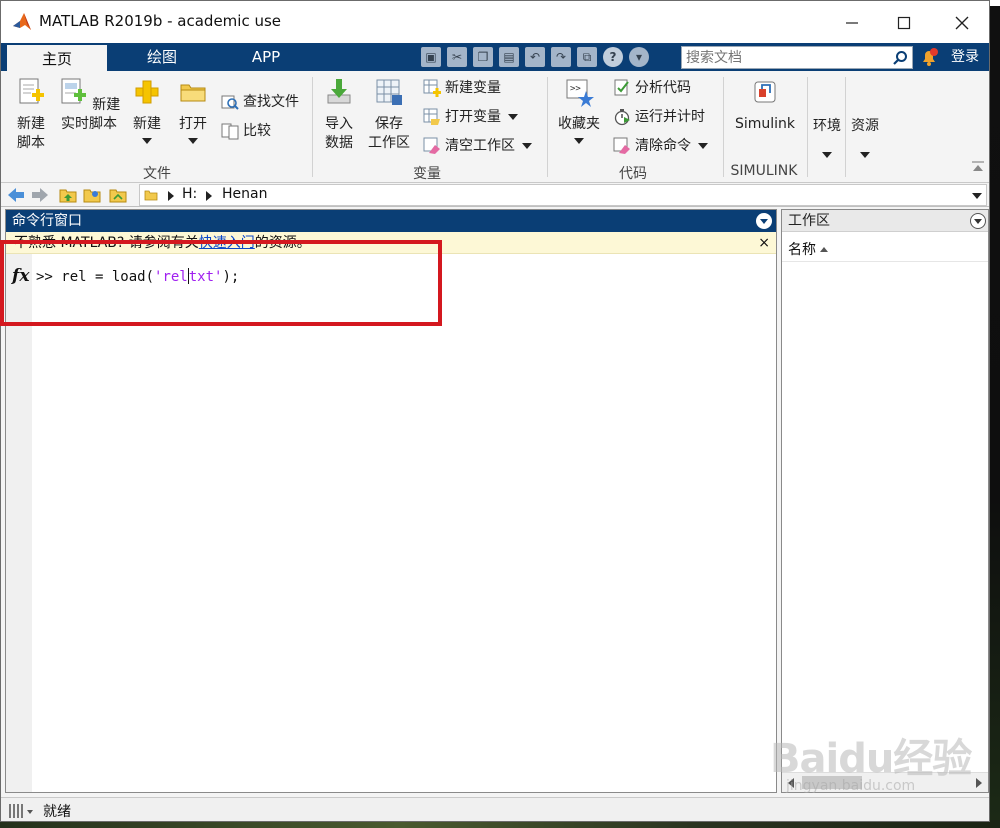 The width and height of the screenshot is (1000, 828). What do you see at coordinates (587, 57) in the screenshot?
I see `switch-windows-icon: ⧉` at bounding box center [587, 57].